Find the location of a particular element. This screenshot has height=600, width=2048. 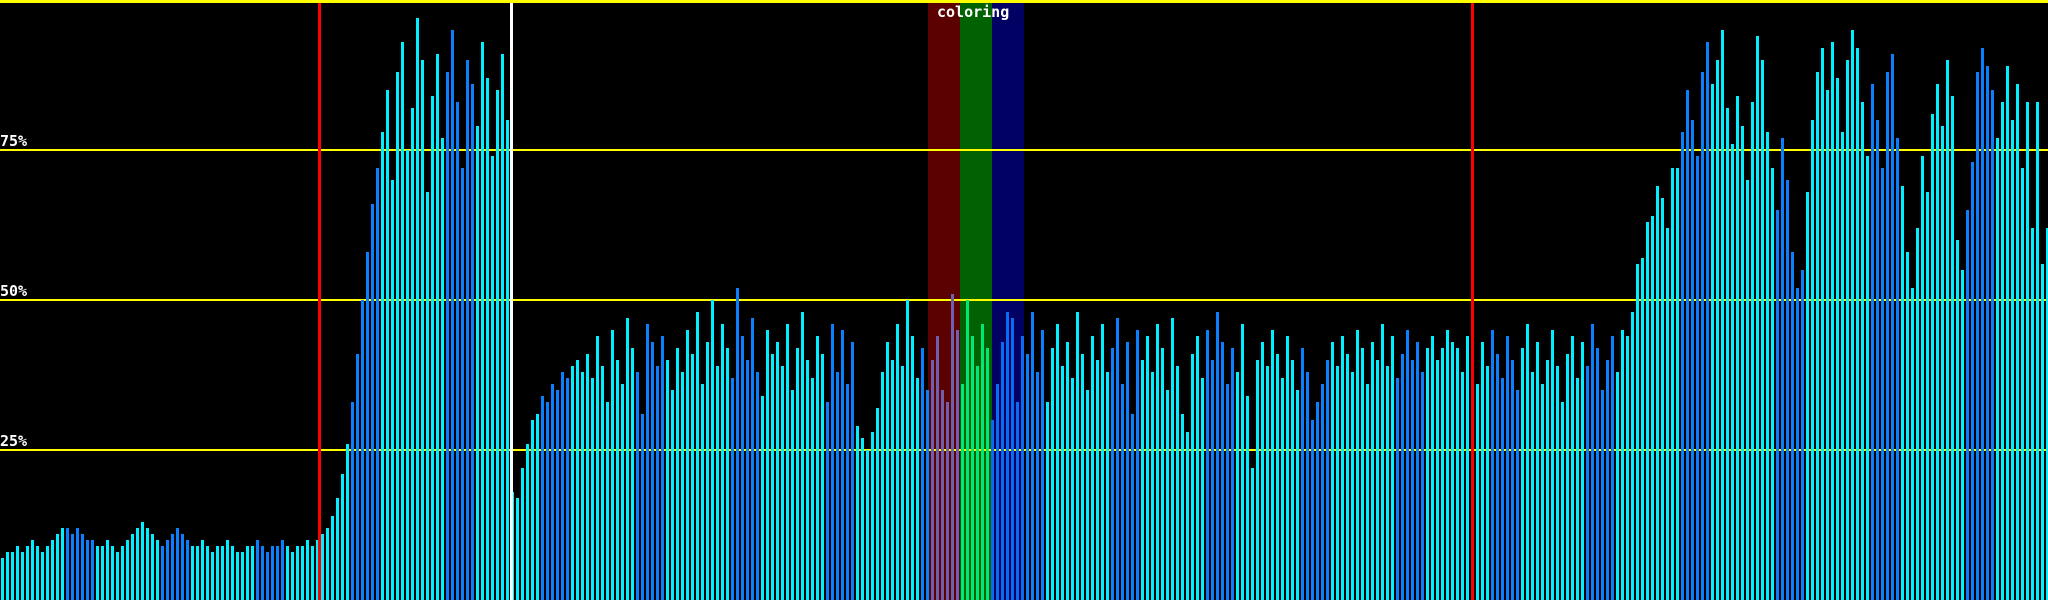

marker-white is located at coordinates (511, 301).